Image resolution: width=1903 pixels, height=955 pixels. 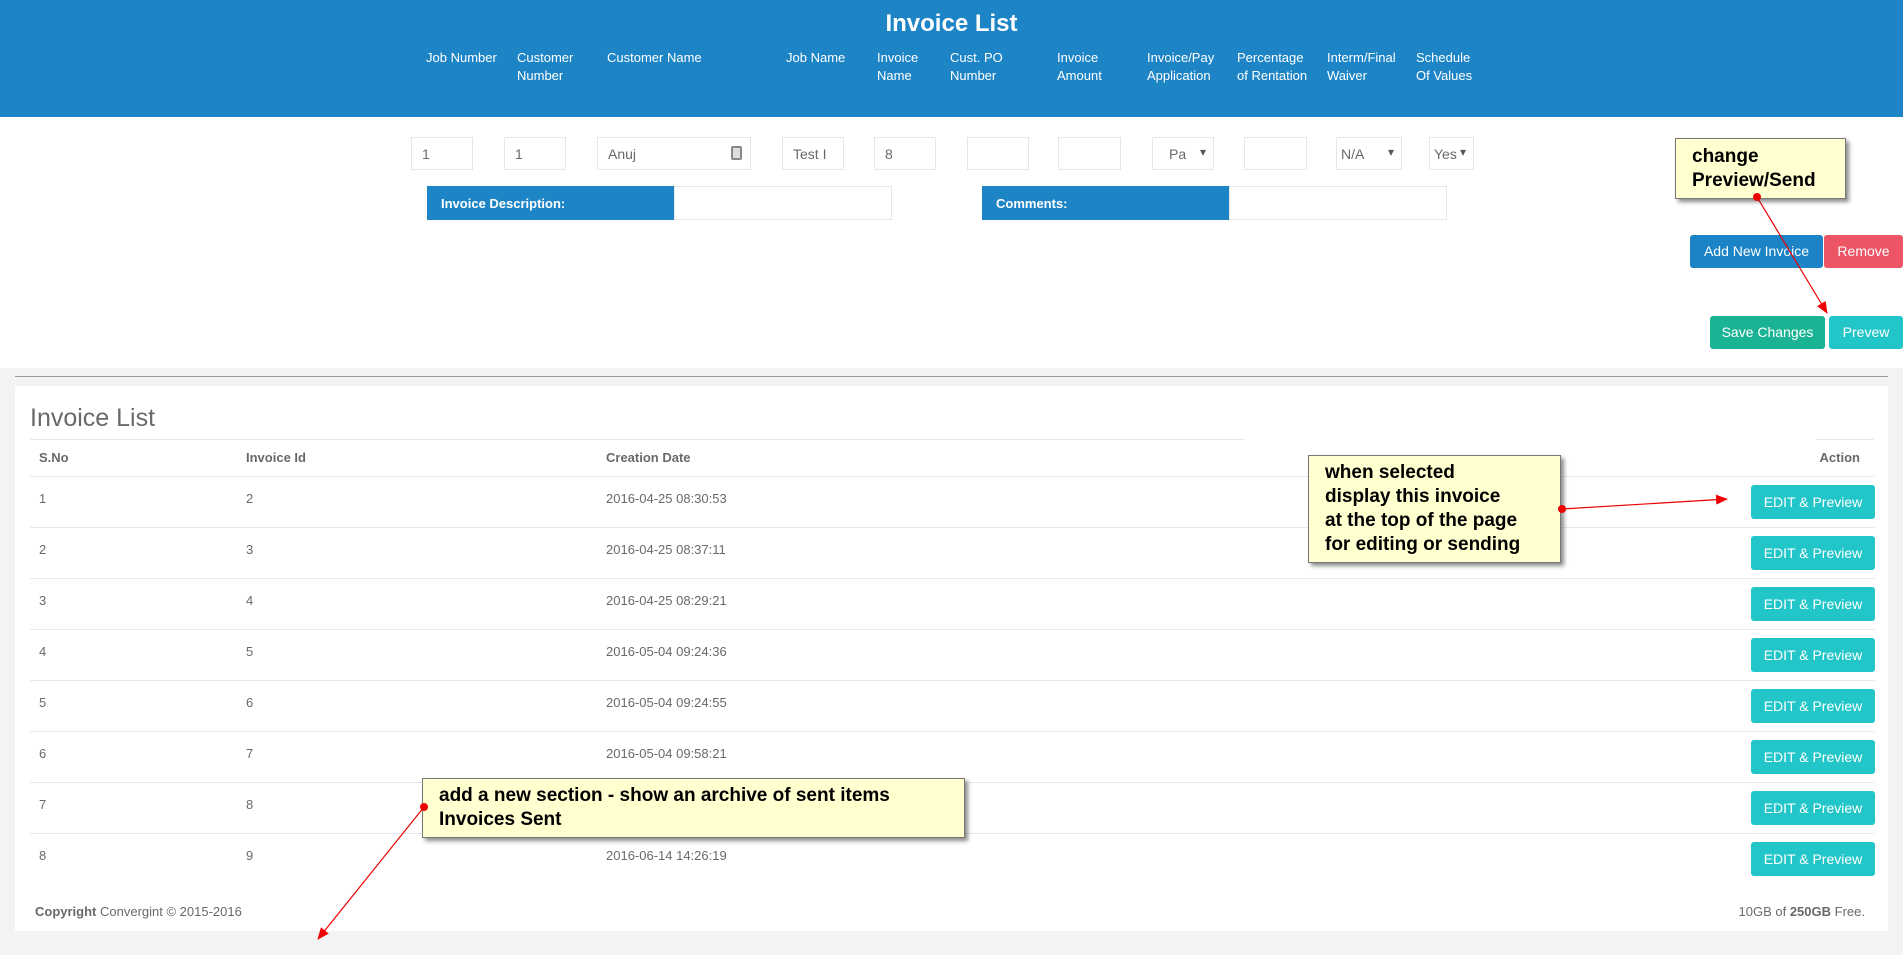 What do you see at coordinates (1767, 332) in the screenshot?
I see `save-changes-button: Save Changes` at bounding box center [1767, 332].